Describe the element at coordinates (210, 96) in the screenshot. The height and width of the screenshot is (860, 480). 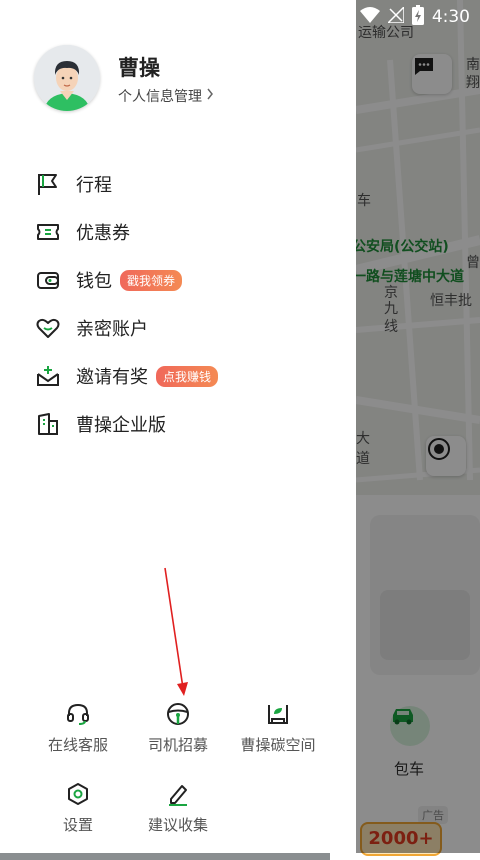
I see `chevron-right-icon` at that location.